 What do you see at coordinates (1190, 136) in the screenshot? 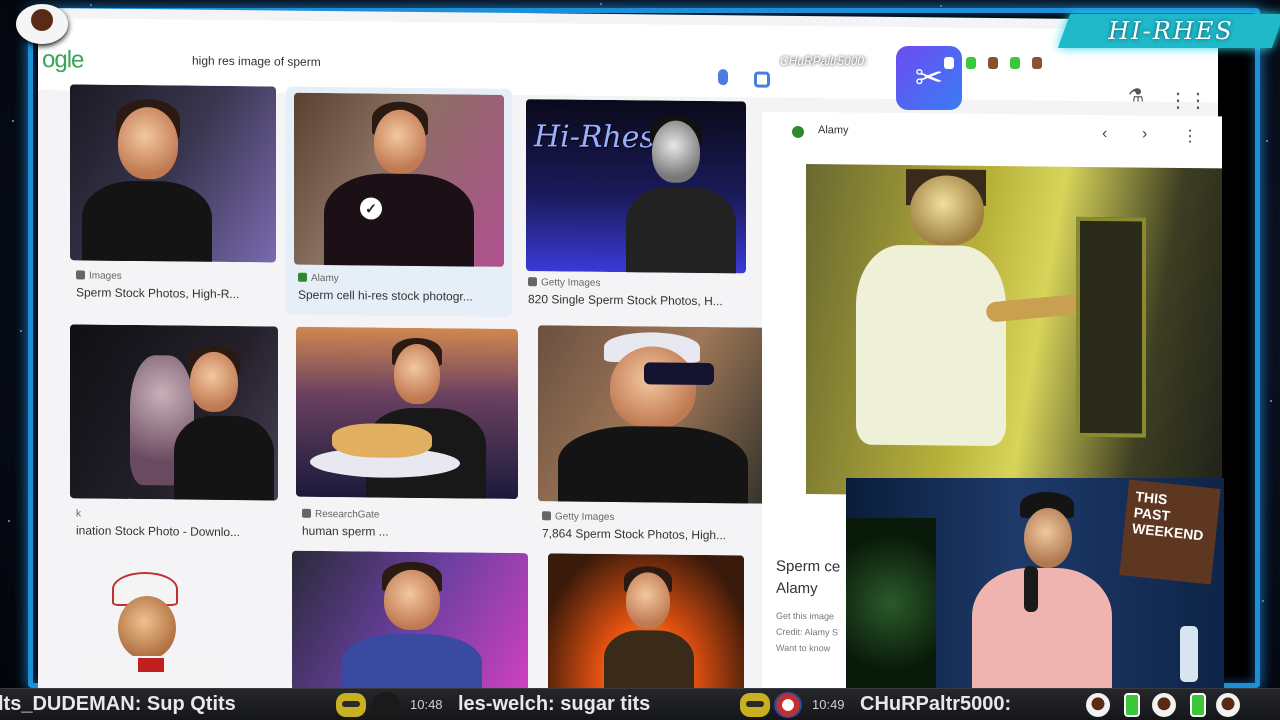
I see `more-options-icon: ⋮` at bounding box center [1190, 136].